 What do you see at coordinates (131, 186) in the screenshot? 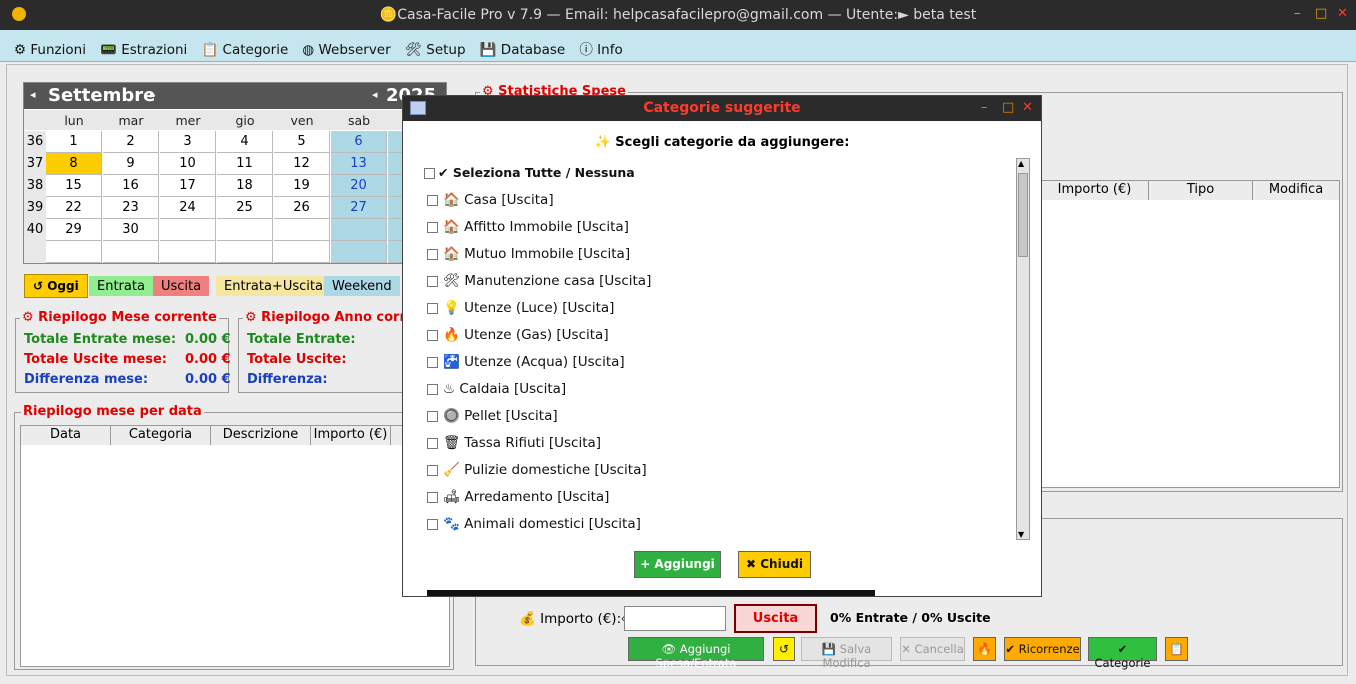
I see `calendar-day: 16` at bounding box center [131, 186].